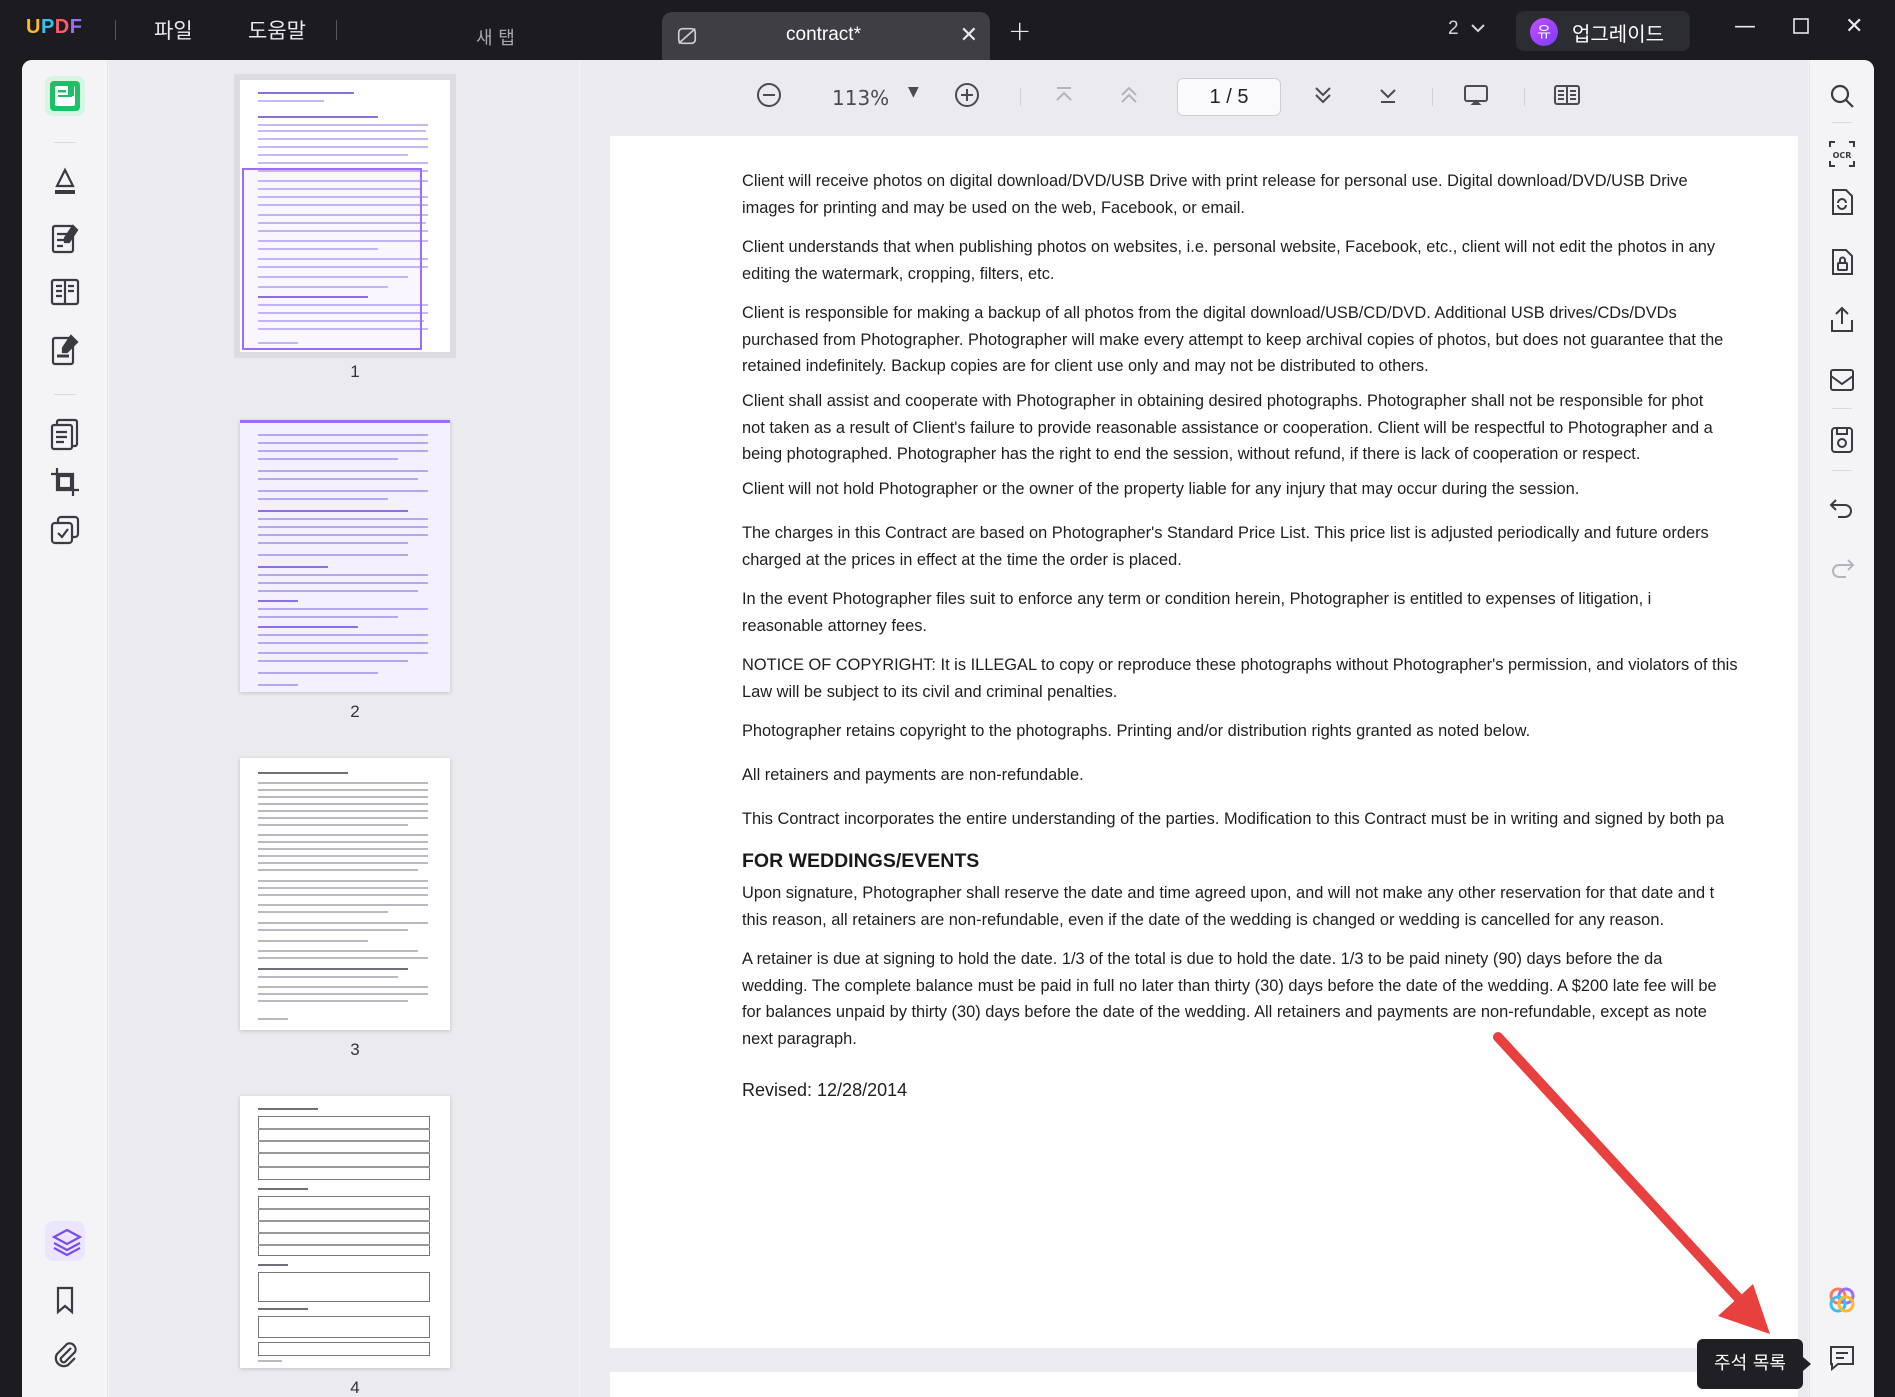 This screenshot has height=1397, width=1895. What do you see at coordinates (1842, 320) in the screenshot?
I see `share-icon` at bounding box center [1842, 320].